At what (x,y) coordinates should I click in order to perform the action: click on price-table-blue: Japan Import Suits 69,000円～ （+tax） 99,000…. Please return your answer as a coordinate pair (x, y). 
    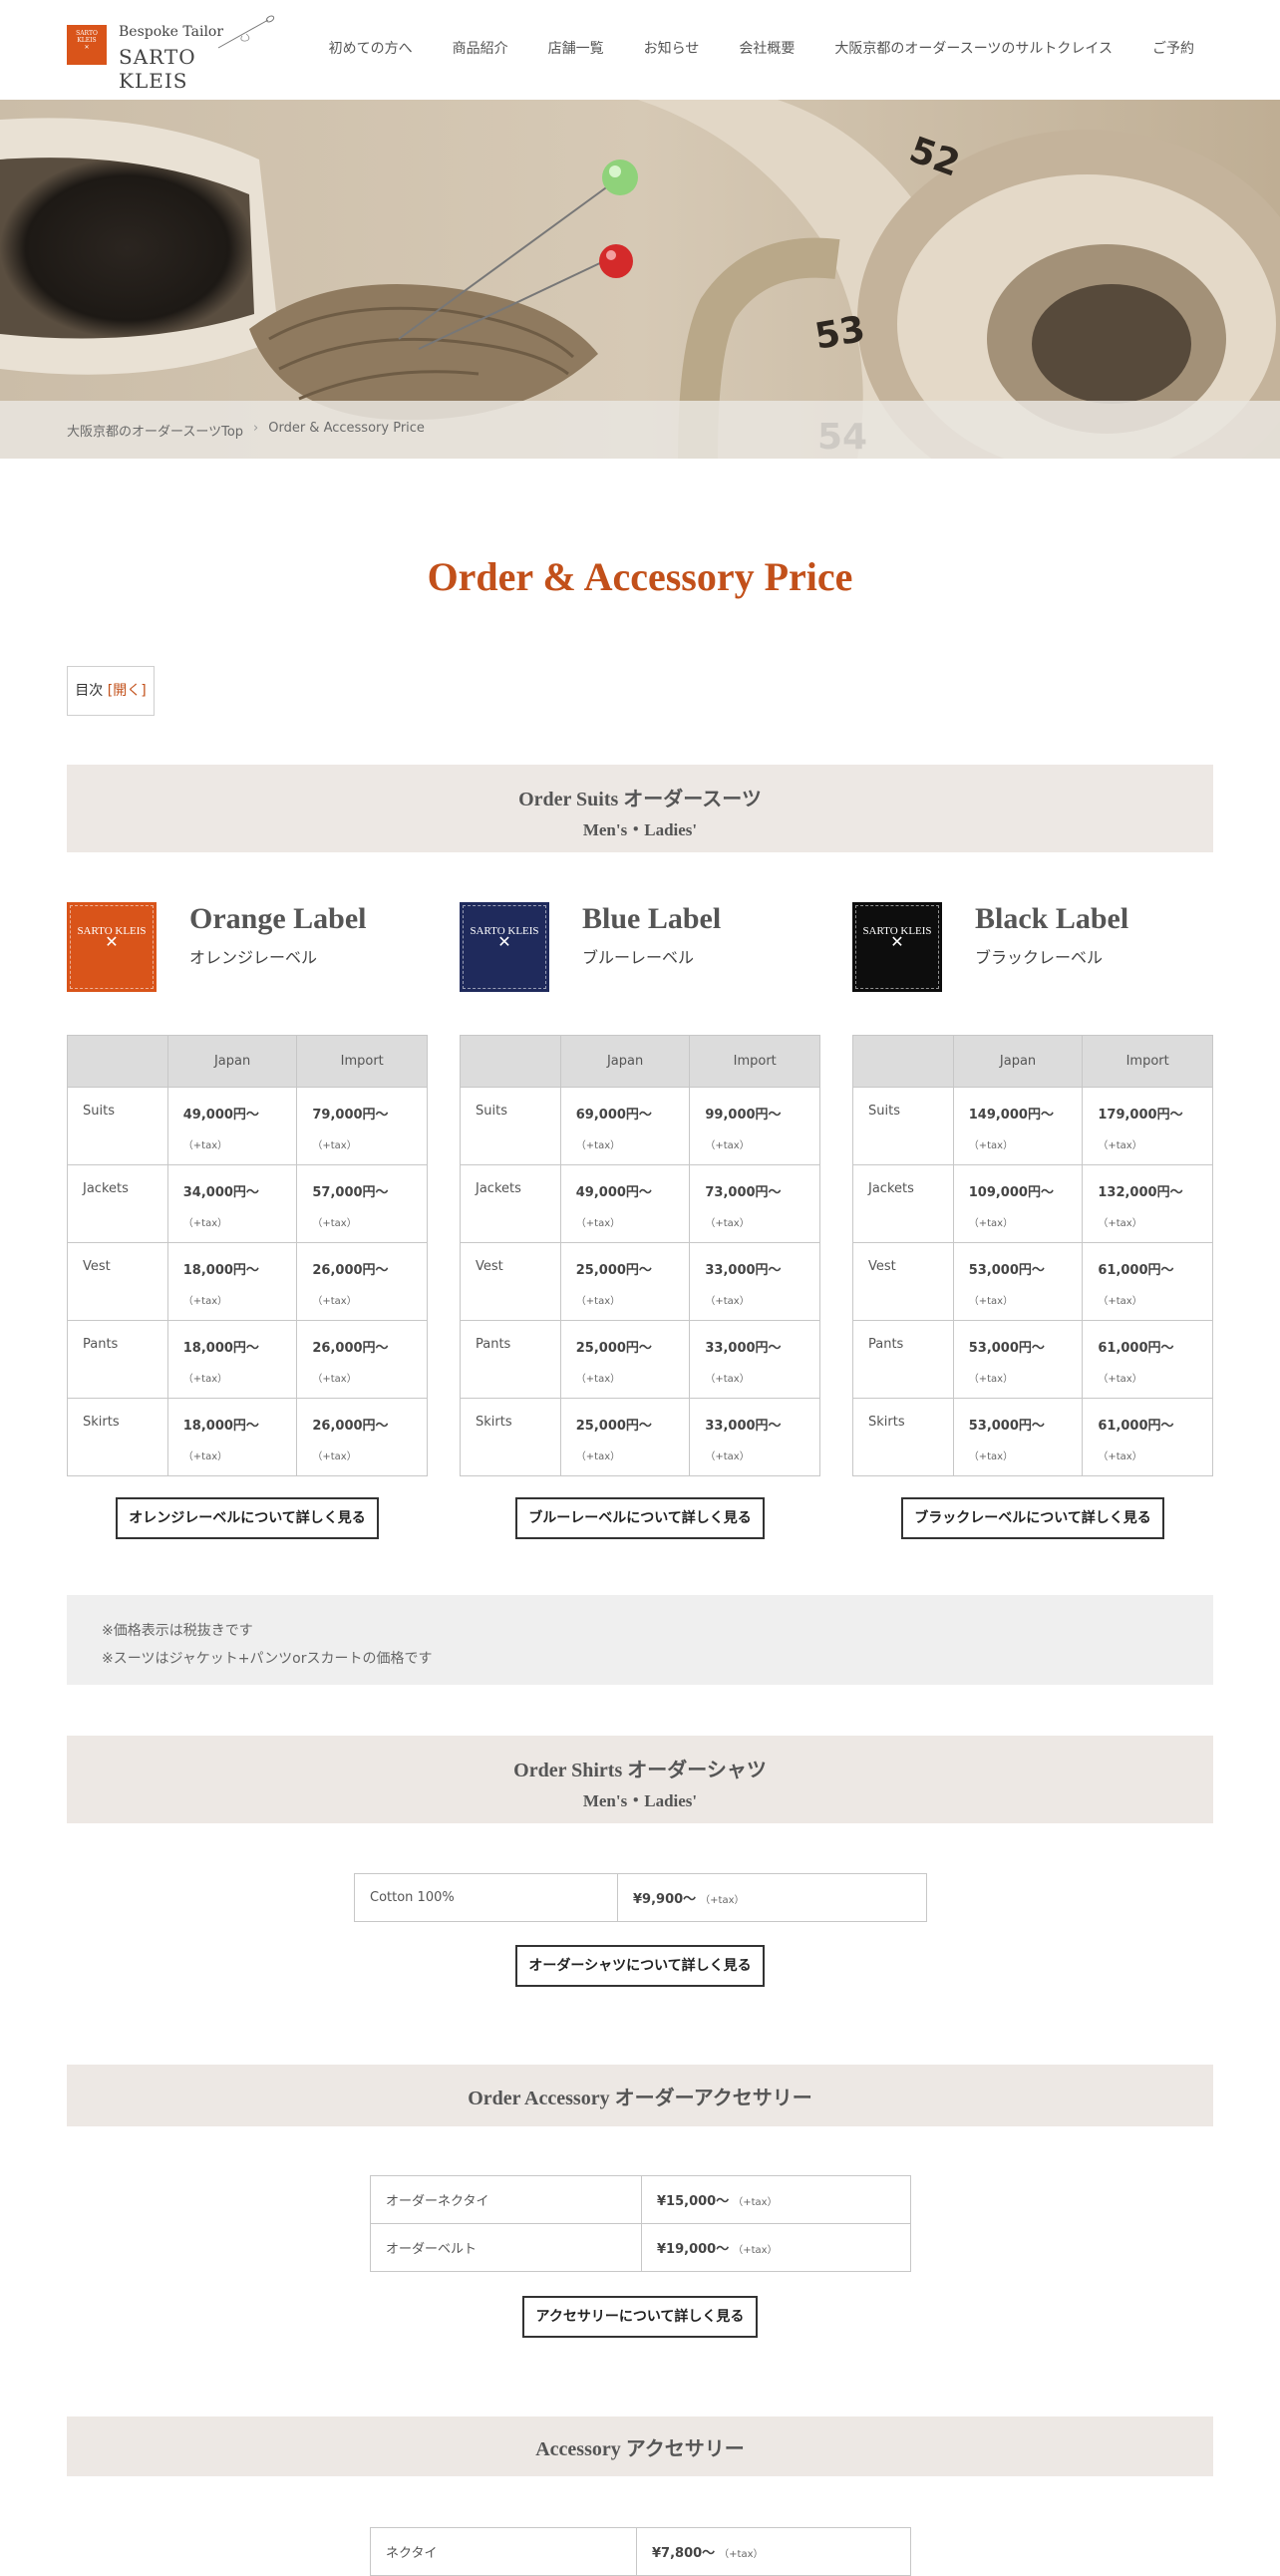
    Looking at the image, I should click on (640, 1255).